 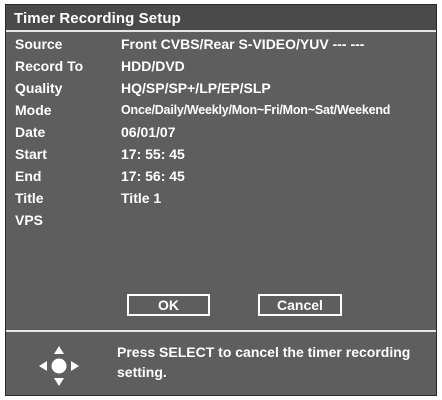 What do you see at coordinates (221, 155) in the screenshot?
I see `setting-row-start: Start 17: 55: 45` at bounding box center [221, 155].